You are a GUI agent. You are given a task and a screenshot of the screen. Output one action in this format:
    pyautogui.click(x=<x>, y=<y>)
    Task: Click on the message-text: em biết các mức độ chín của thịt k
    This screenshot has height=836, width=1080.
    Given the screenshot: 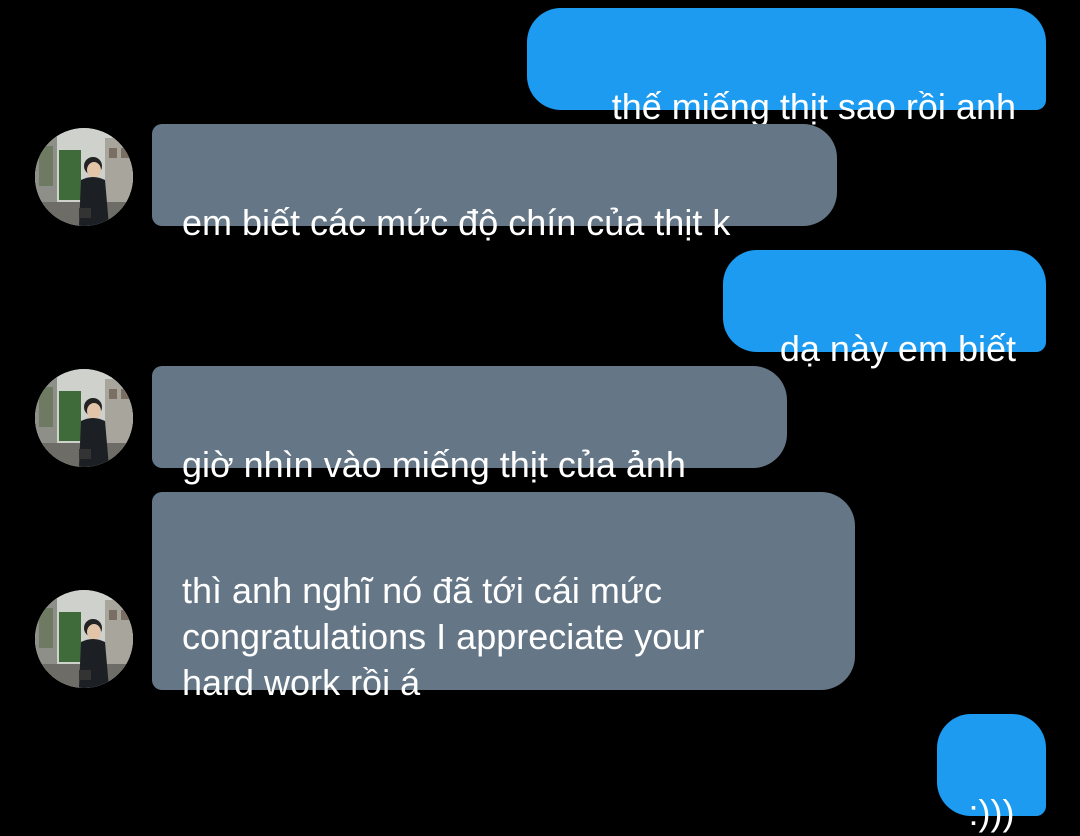 What is the action you would take?
    pyautogui.click(x=456, y=222)
    